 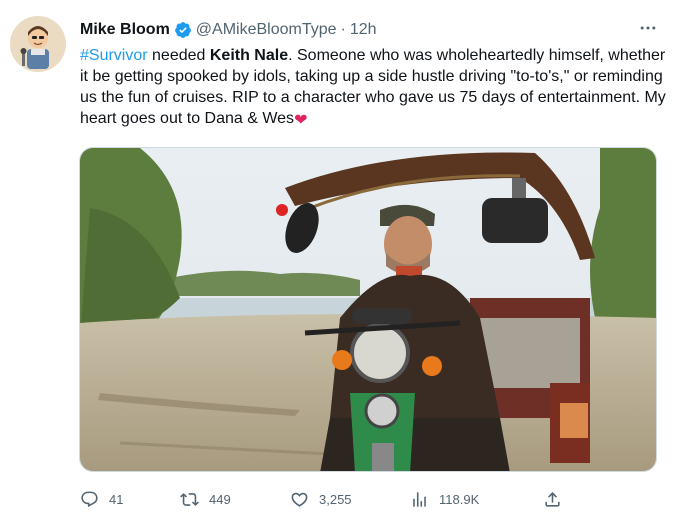 I want to click on retweet-count: 449, so click(x=220, y=499).